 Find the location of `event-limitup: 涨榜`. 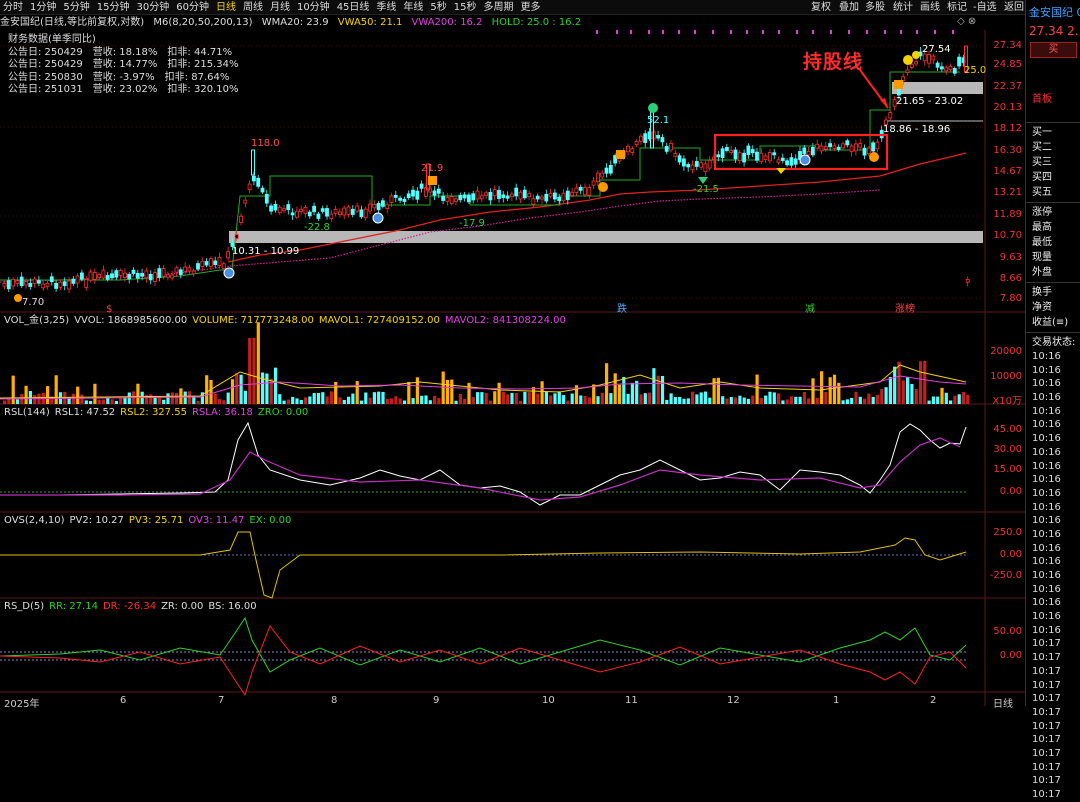

event-limitup: 涨榜 is located at coordinates (905, 308).